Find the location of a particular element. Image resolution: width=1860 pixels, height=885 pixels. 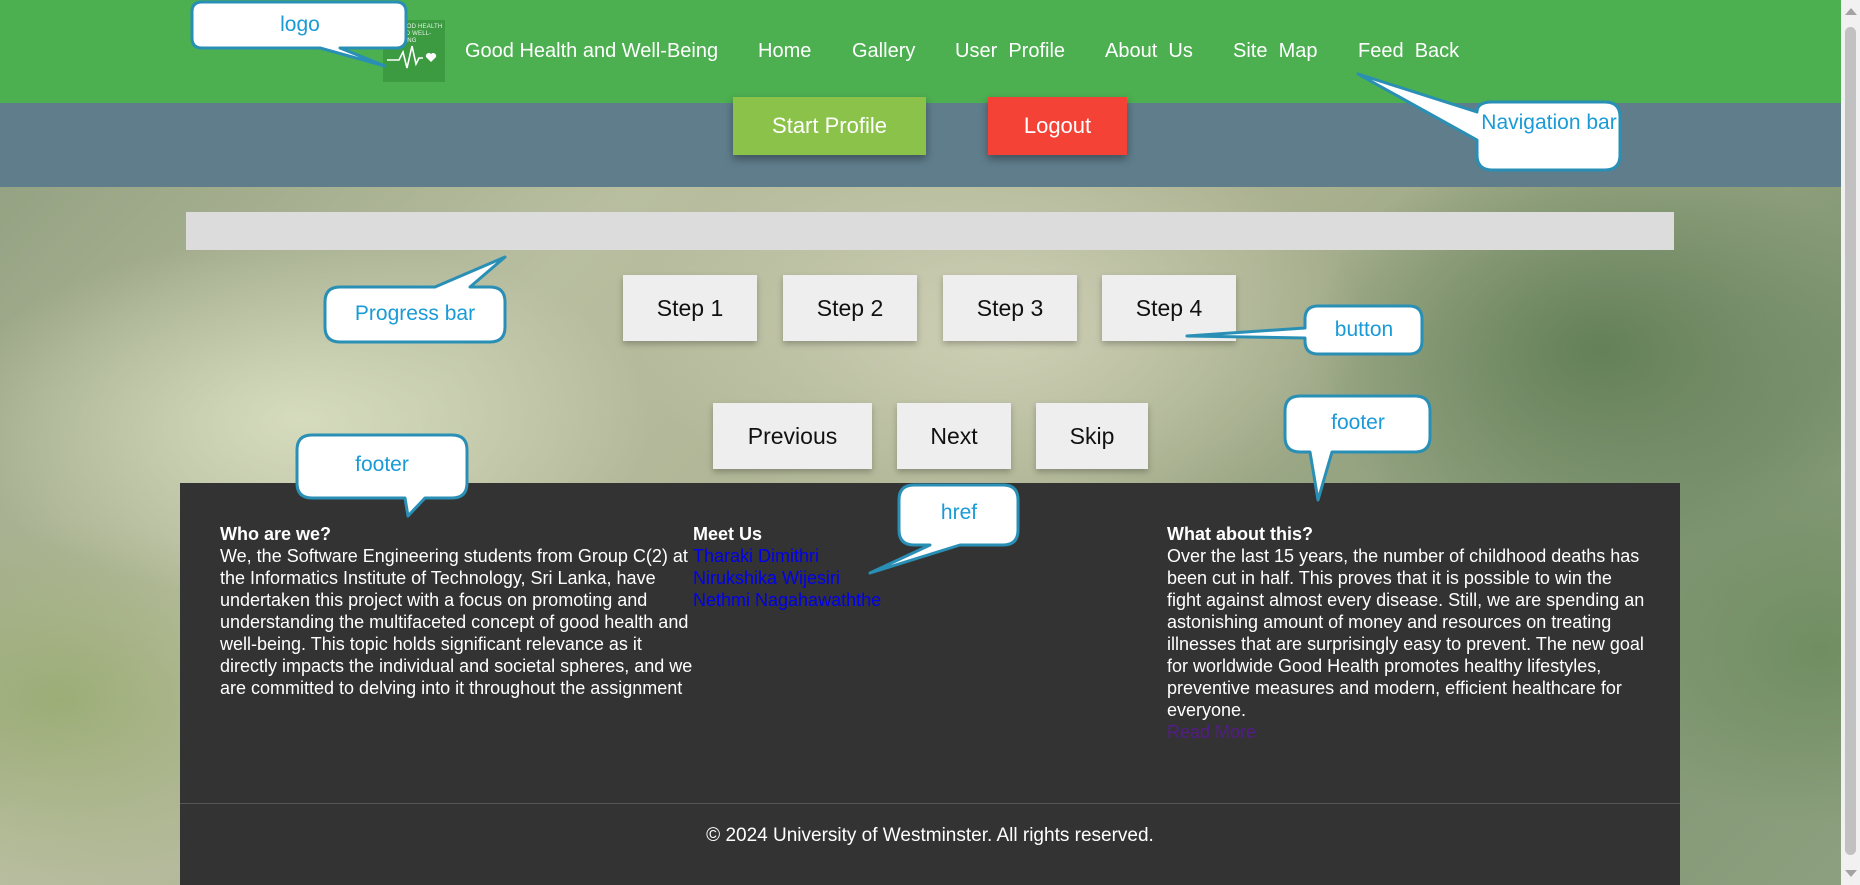

footer-who-title: Who are we? is located at coordinates (276, 534).